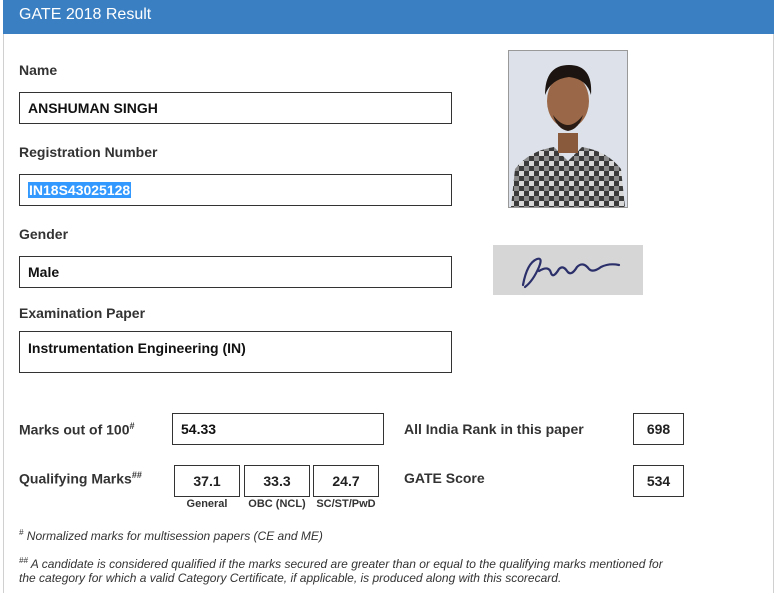 The height and width of the screenshot is (593, 781). I want to click on qualifying-label-text: Qualifying Marks, so click(75, 478).